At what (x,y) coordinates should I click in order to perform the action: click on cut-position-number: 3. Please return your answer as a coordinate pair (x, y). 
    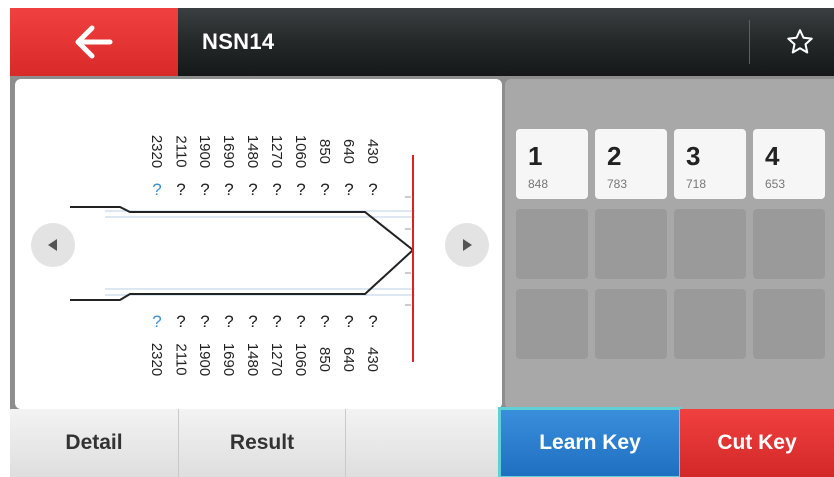
    Looking at the image, I should click on (693, 156).